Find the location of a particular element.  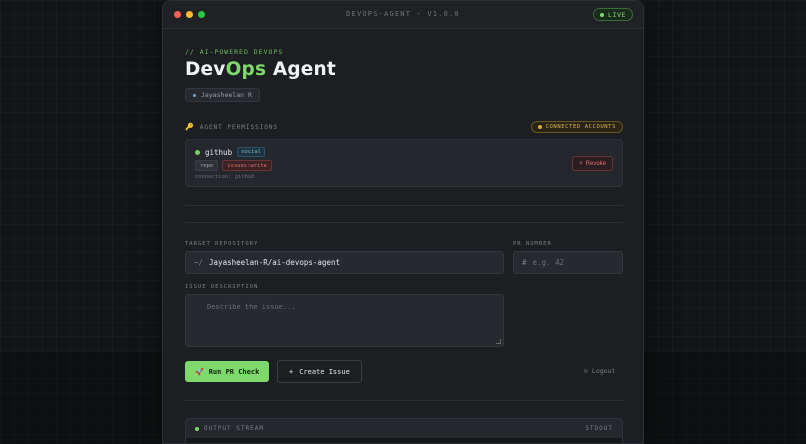

live-status-badge: LIVE is located at coordinates (612, 14).